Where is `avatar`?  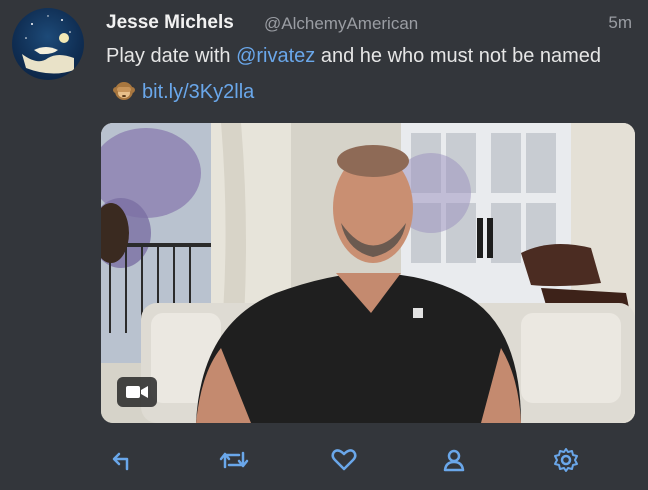
avatar is located at coordinates (48, 44).